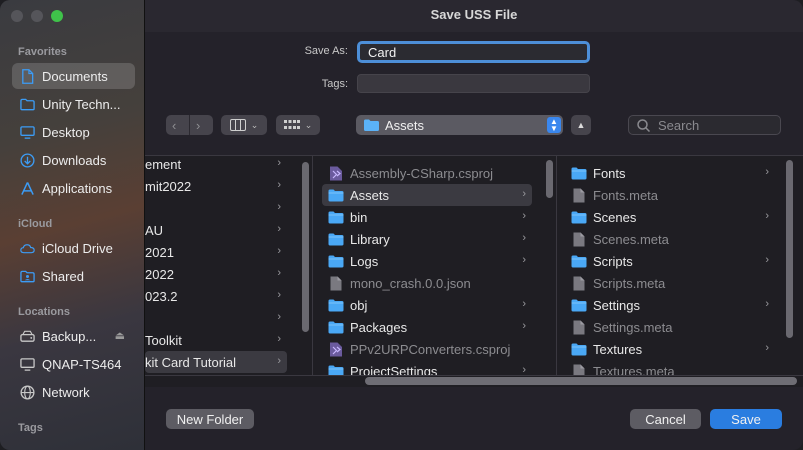  Describe the element at coordinates (57, 16) in the screenshot. I see `zoom-window-button` at that location.